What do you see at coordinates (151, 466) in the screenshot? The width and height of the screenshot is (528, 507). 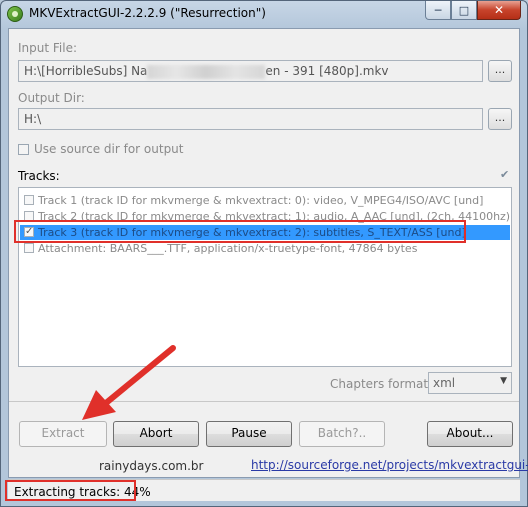 I see `watermark: rainydays.com.br` at bounding box center [151, 466].